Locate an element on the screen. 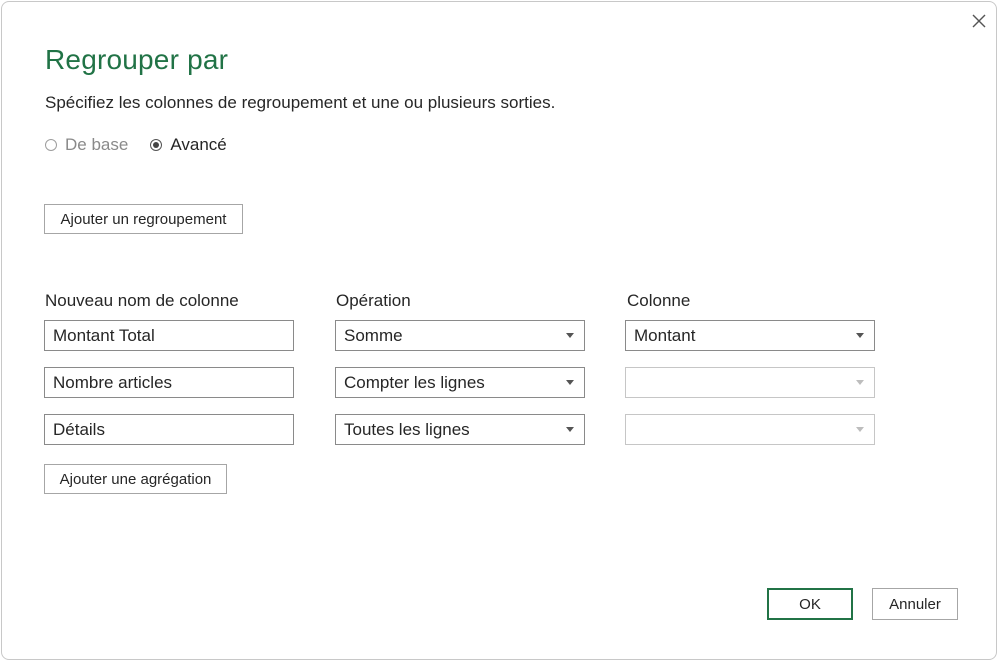 The width and height of the screenshot is (1000, 664). ok-button: OK is located at coordinates (810, 604).